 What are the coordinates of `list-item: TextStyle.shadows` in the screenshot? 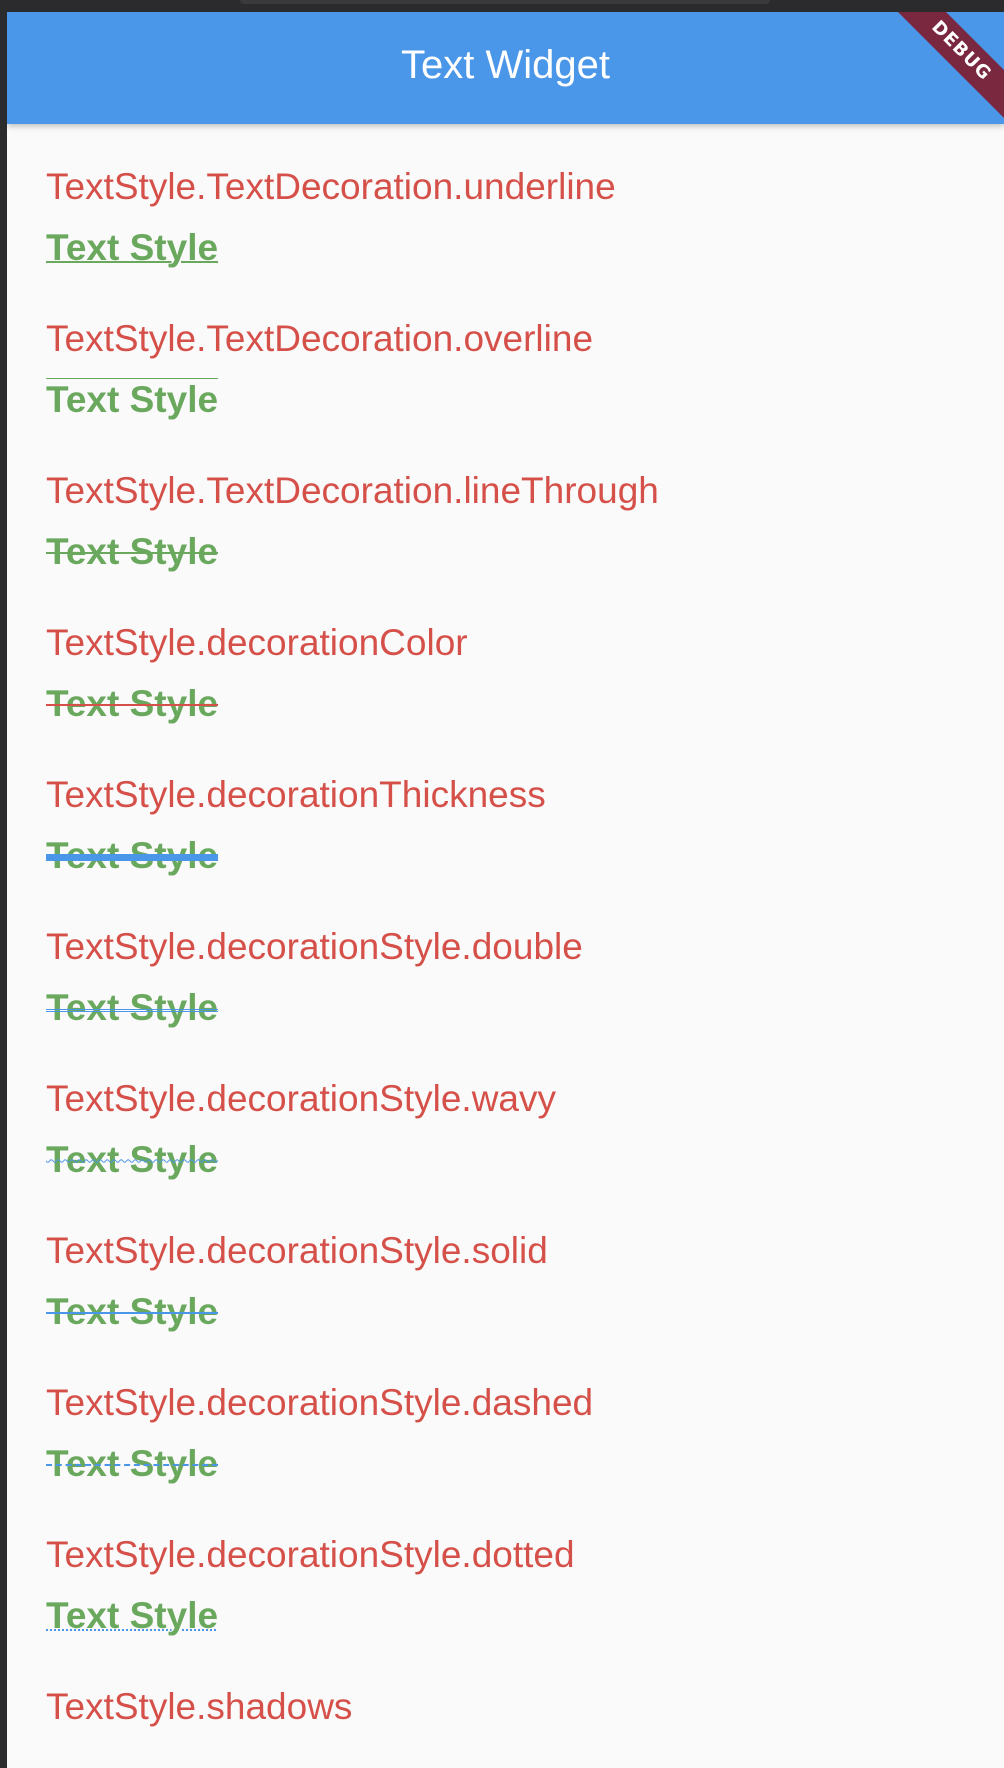 It's located at (516, 1706).